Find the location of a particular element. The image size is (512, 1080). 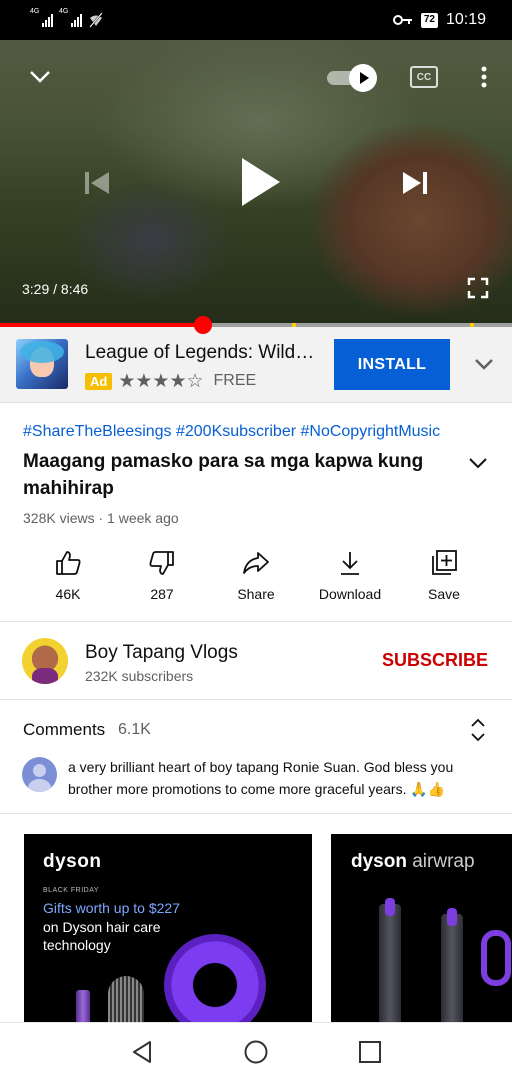

save-label: Save is located at coordinates (444, 594).